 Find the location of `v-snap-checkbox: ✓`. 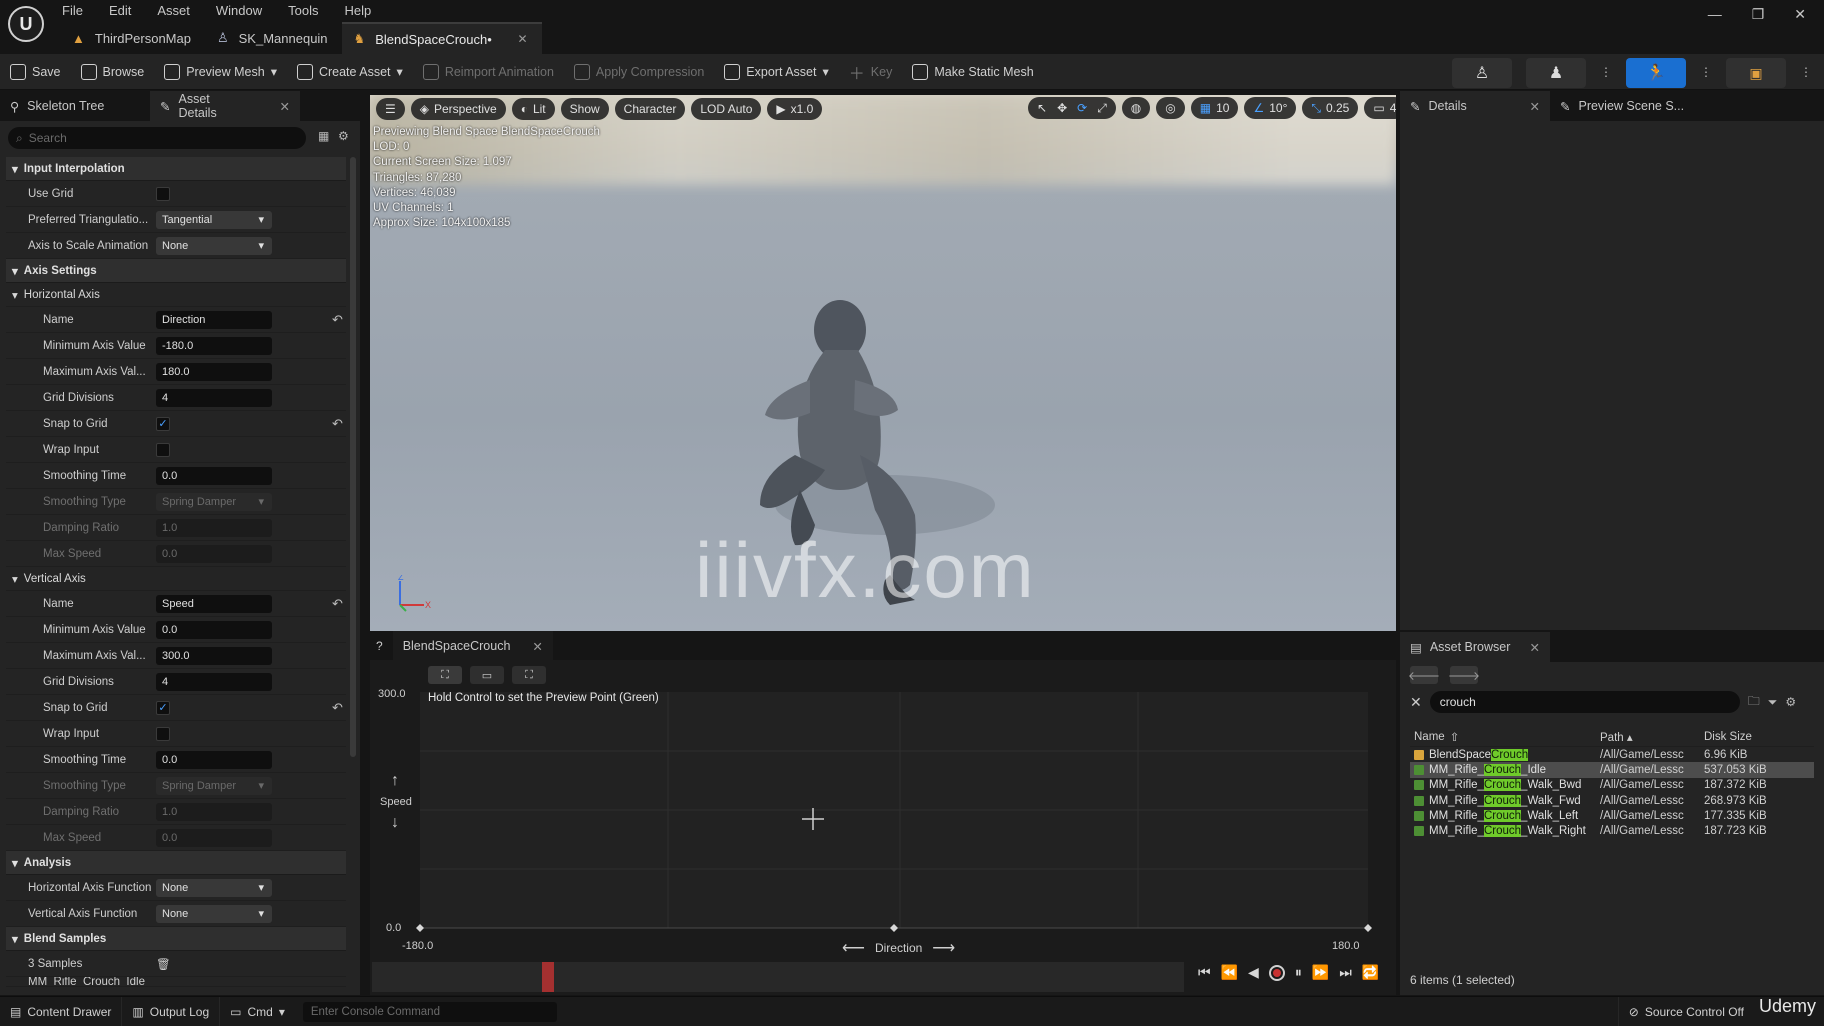

v-snap-checkbox: ✓ is located at coordinates (163, 707).